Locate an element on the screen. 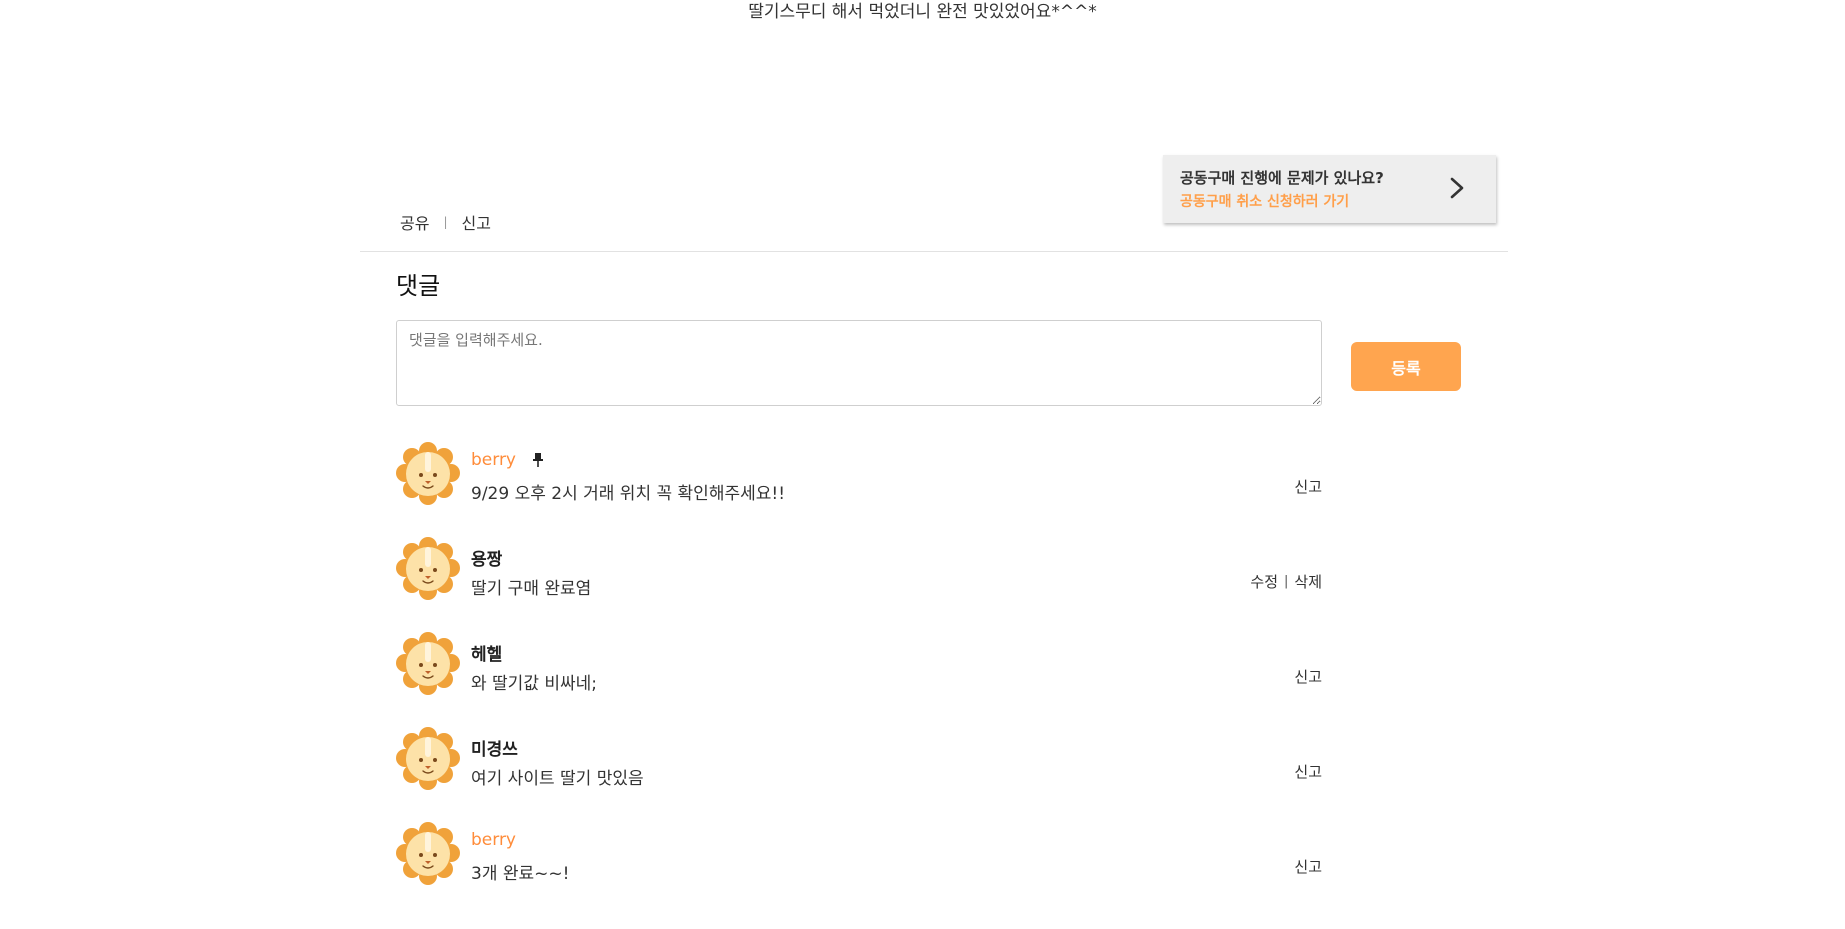 Image resolution: width=1845 pixels, height=929 pixels. comment-meta: 헤헬 is located at coordinates (486, 652).